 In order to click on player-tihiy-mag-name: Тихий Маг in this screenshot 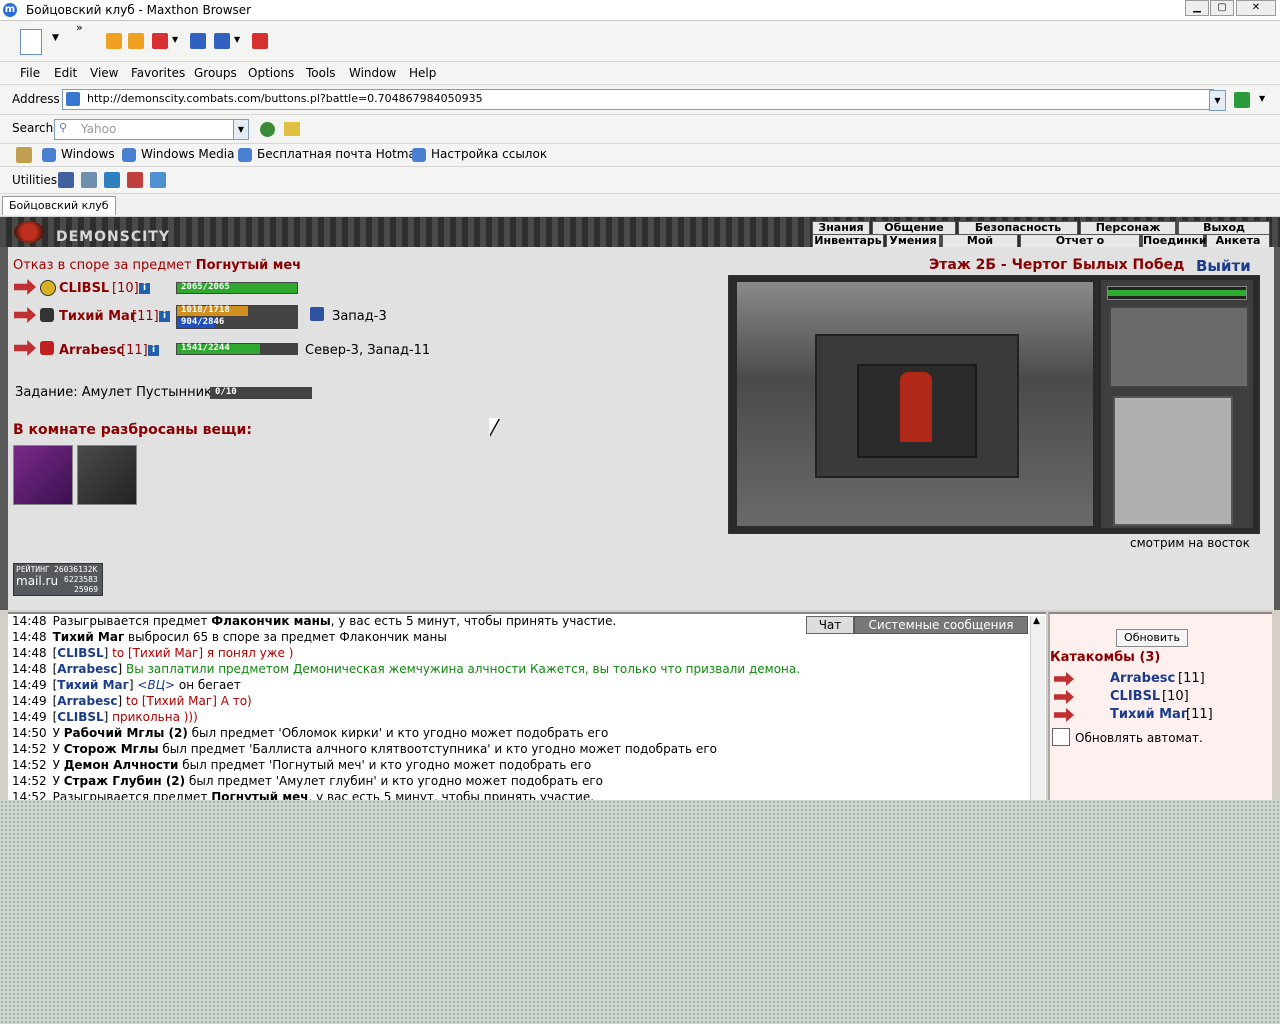, I will do `click(98, 316)`.